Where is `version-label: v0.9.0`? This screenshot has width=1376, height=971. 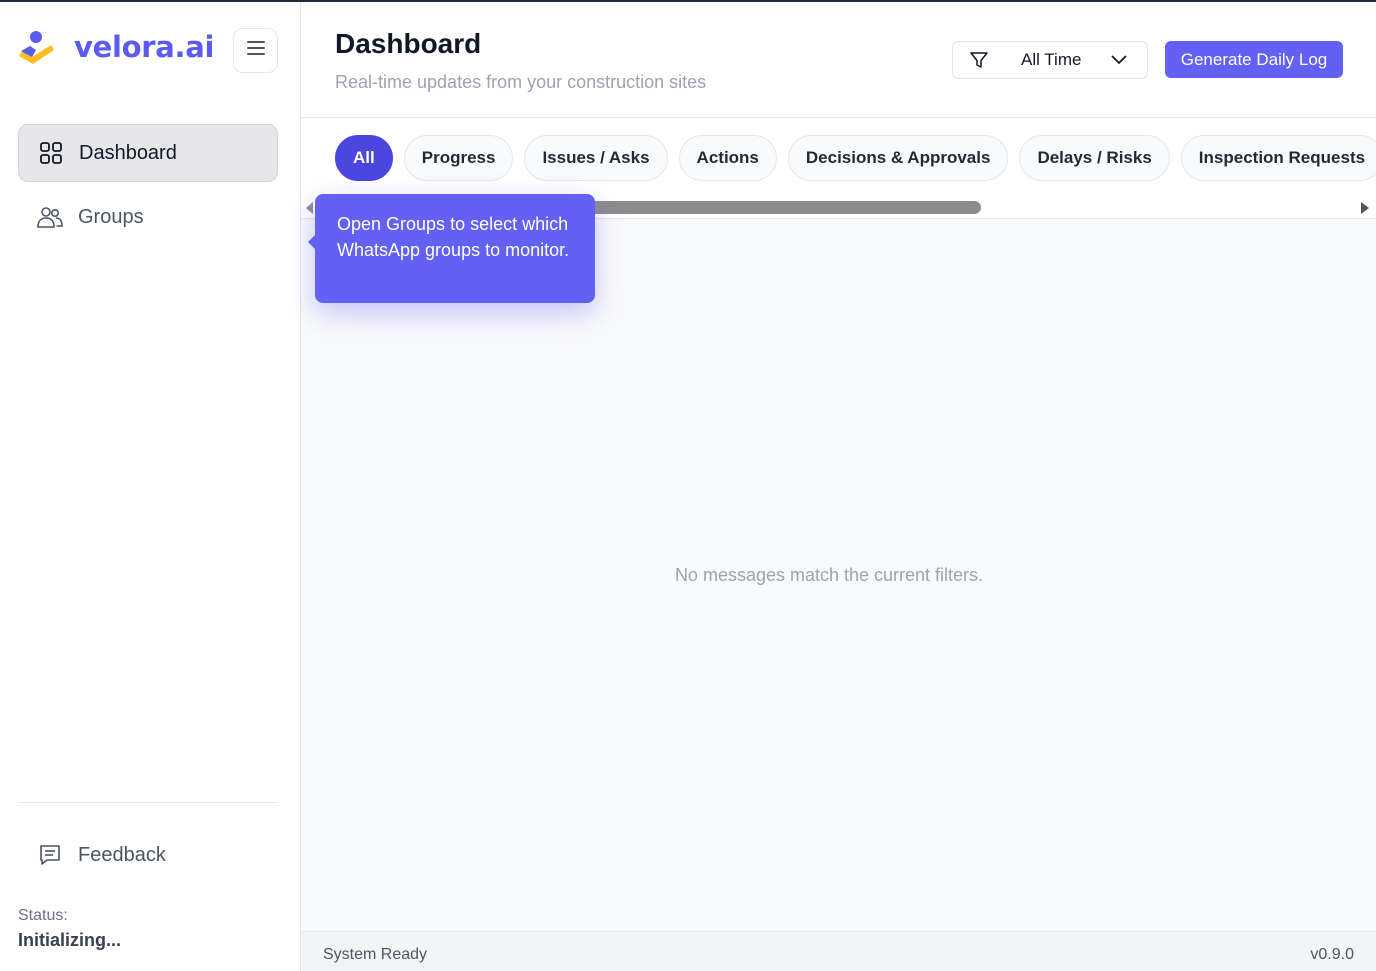
version-label: v0.9.0 is located at coordinates (1332, 954).